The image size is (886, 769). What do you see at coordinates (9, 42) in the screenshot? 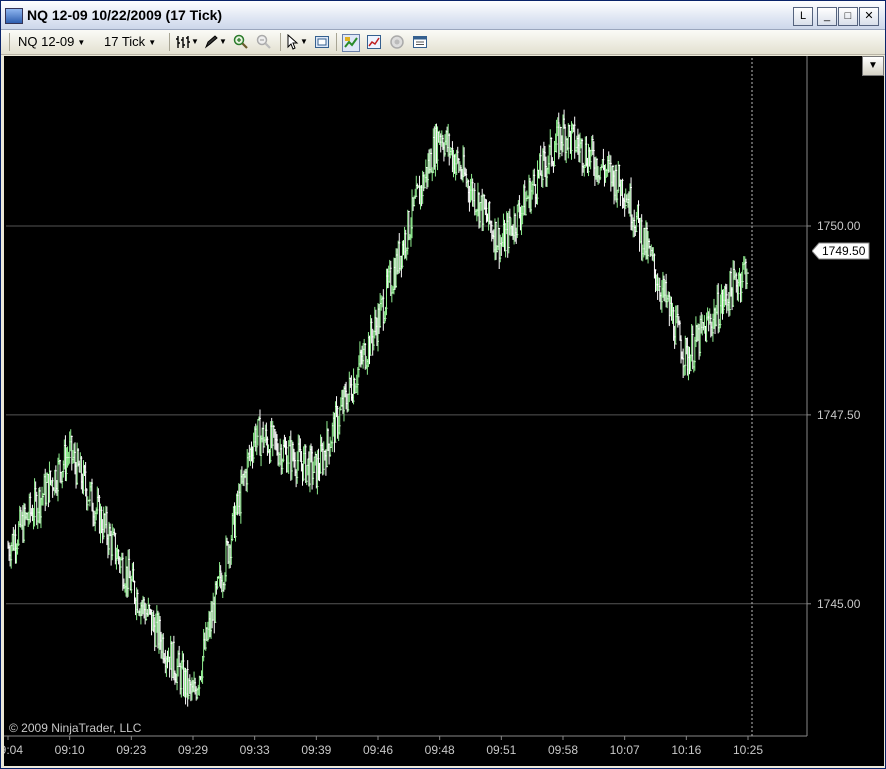
I see `toolbar-grip` at bounding box center [9, 42].